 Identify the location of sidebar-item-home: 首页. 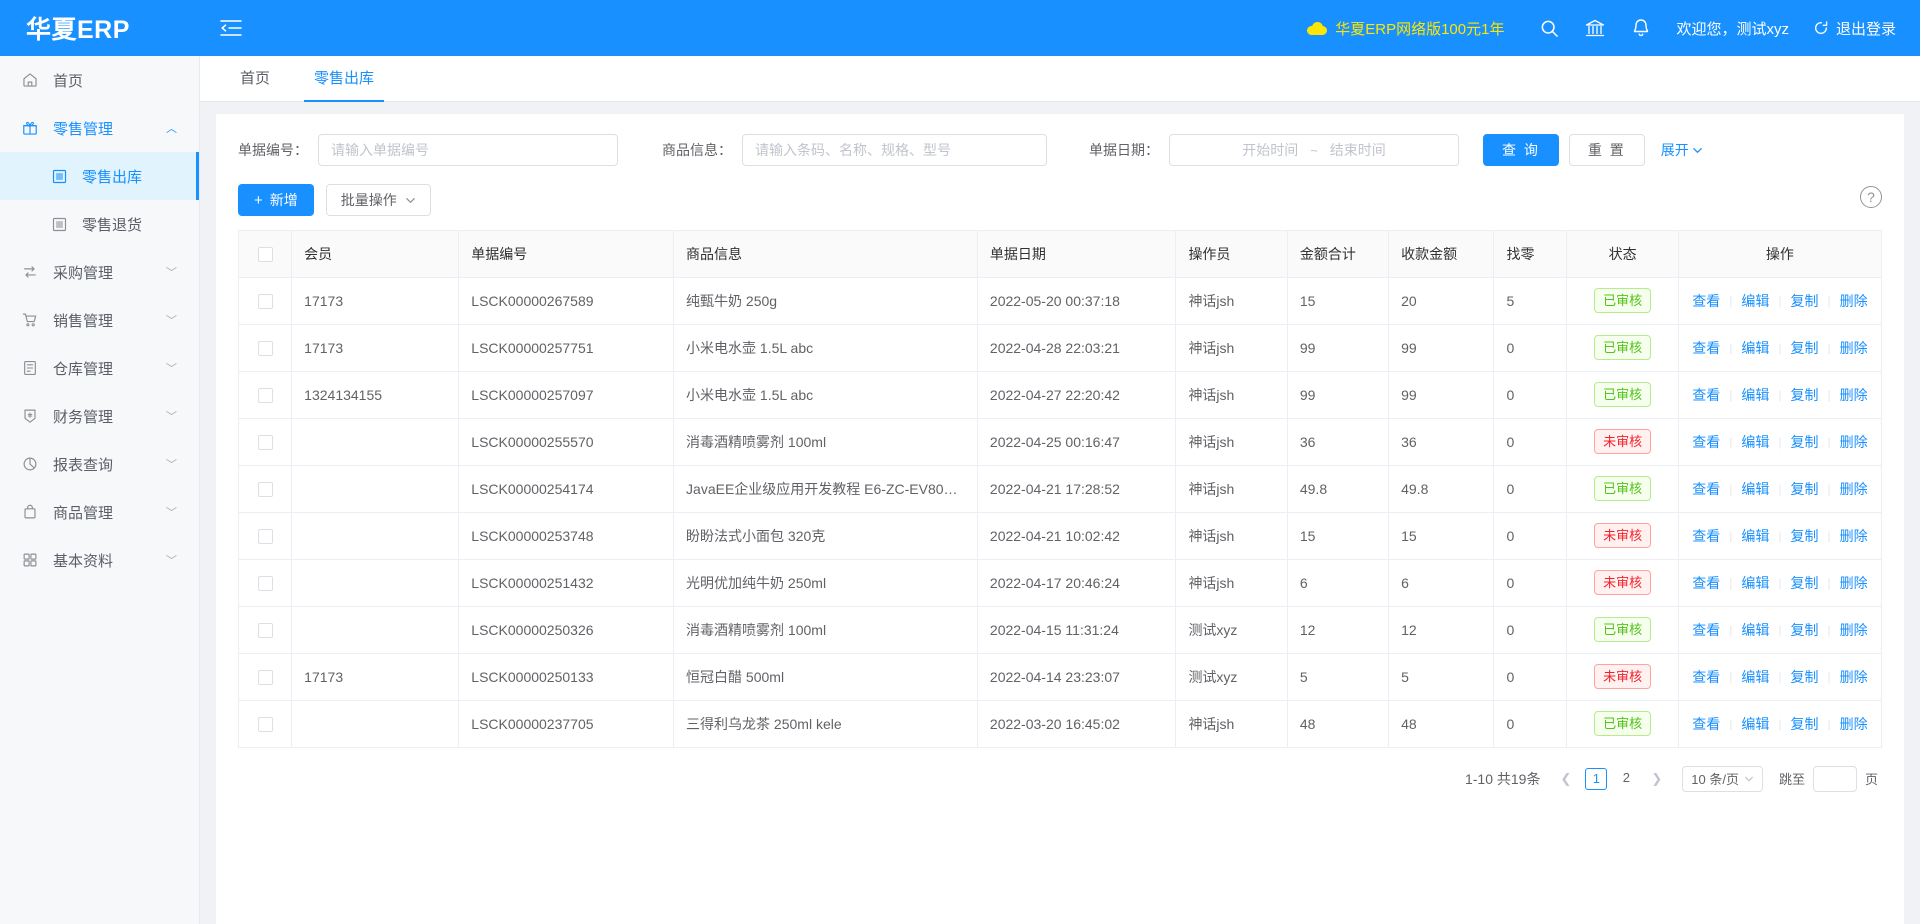
(99, 80).